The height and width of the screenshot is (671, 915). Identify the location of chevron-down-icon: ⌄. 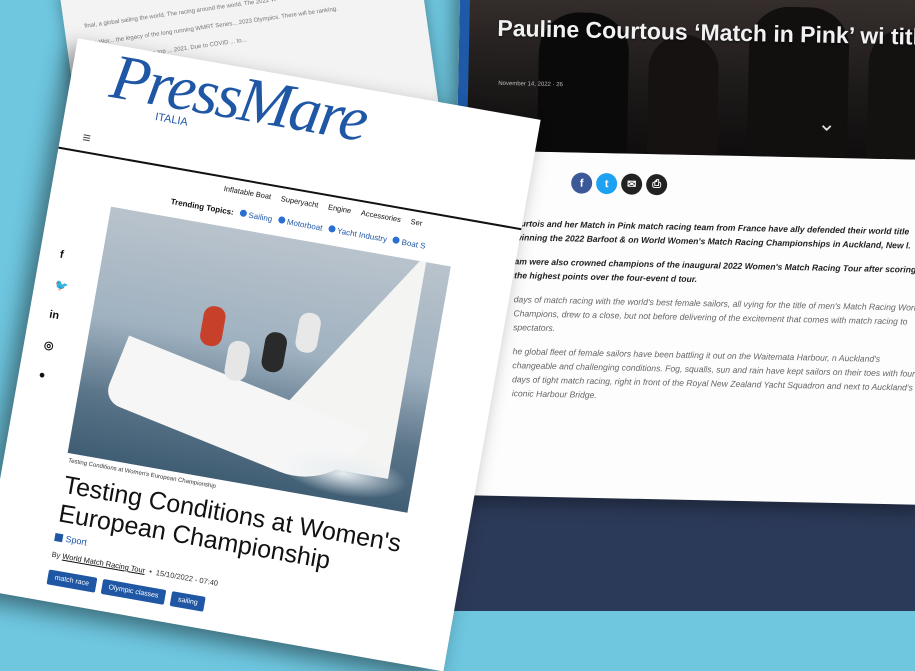
(826, 124).